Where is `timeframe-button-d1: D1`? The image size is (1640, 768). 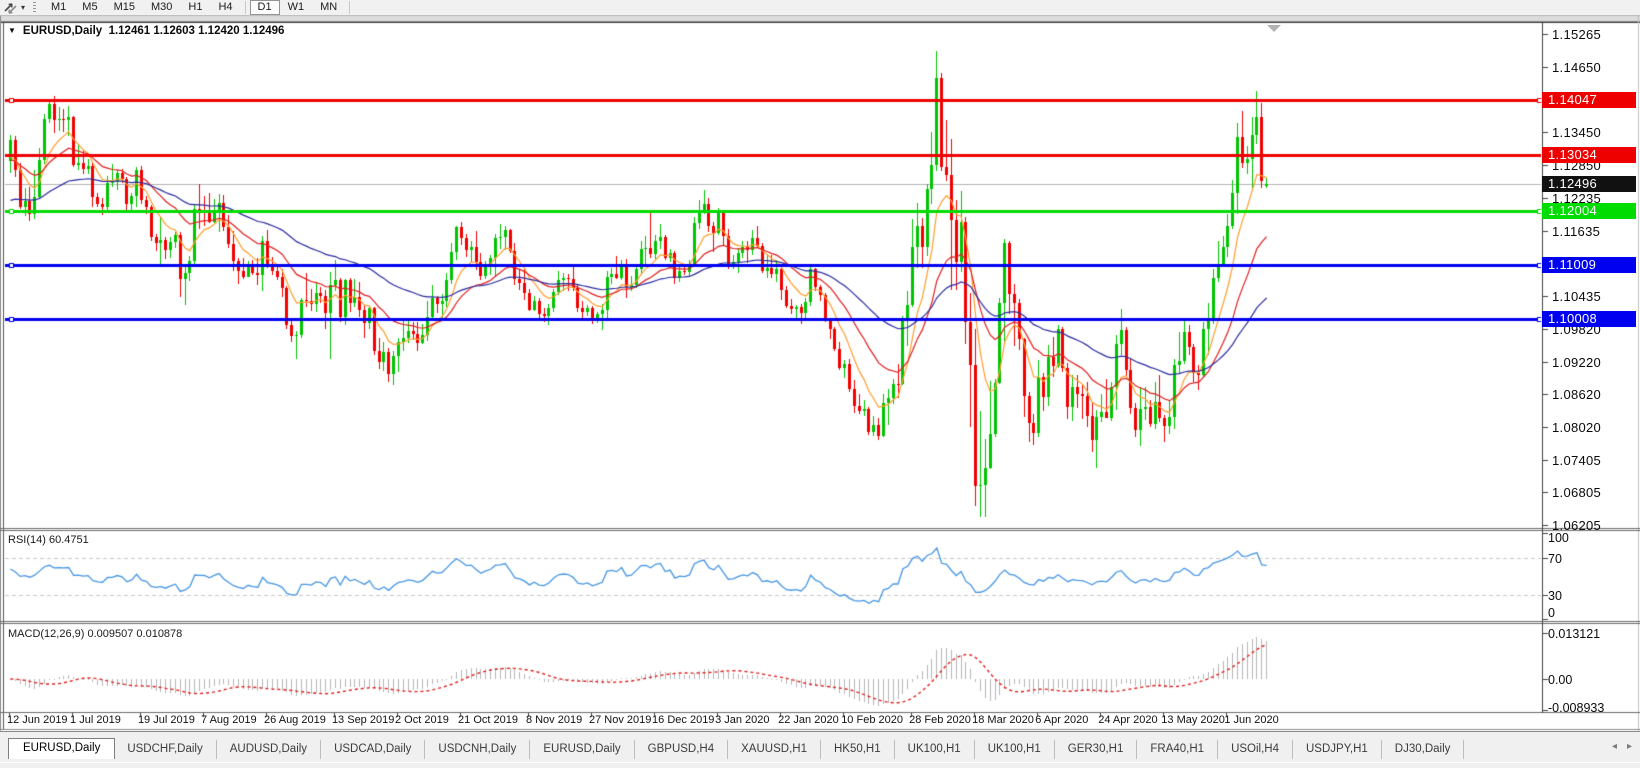
timeframe-button-d1: D1 is located at coordinates (264, 7).